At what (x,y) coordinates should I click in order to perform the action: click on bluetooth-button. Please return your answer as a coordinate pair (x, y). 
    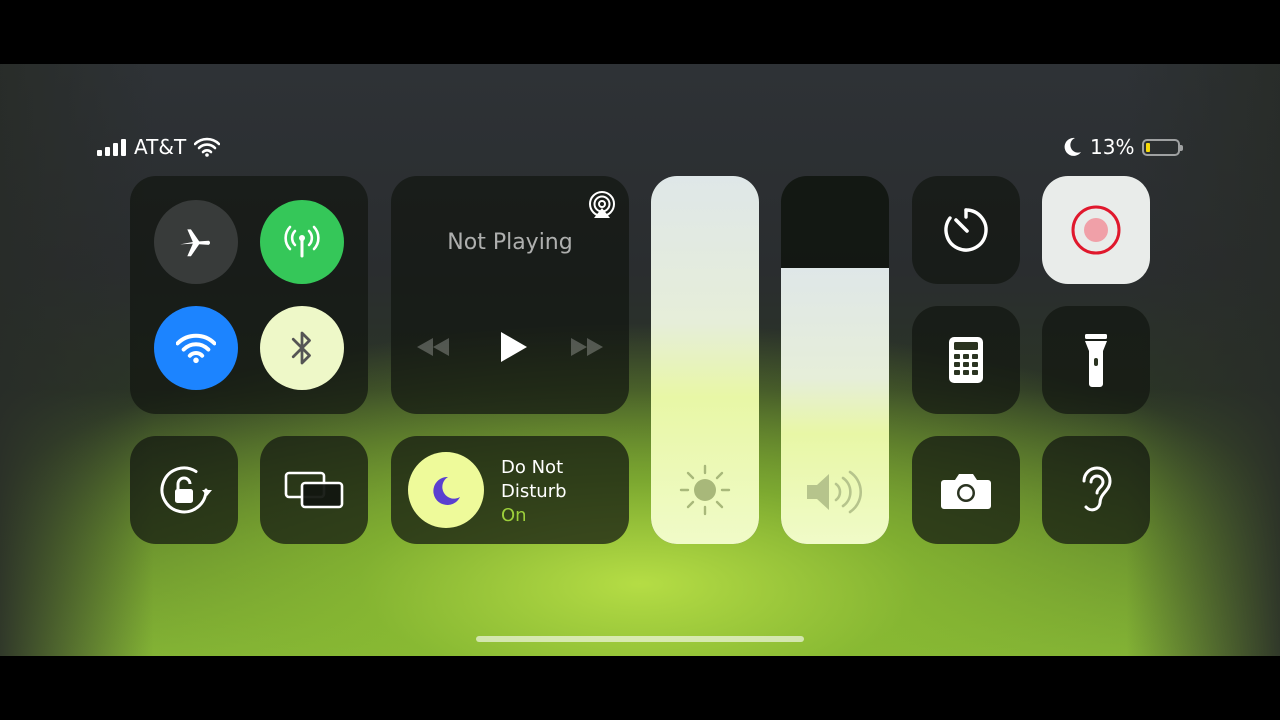
    Looking at the image, I should click on (302, 348).